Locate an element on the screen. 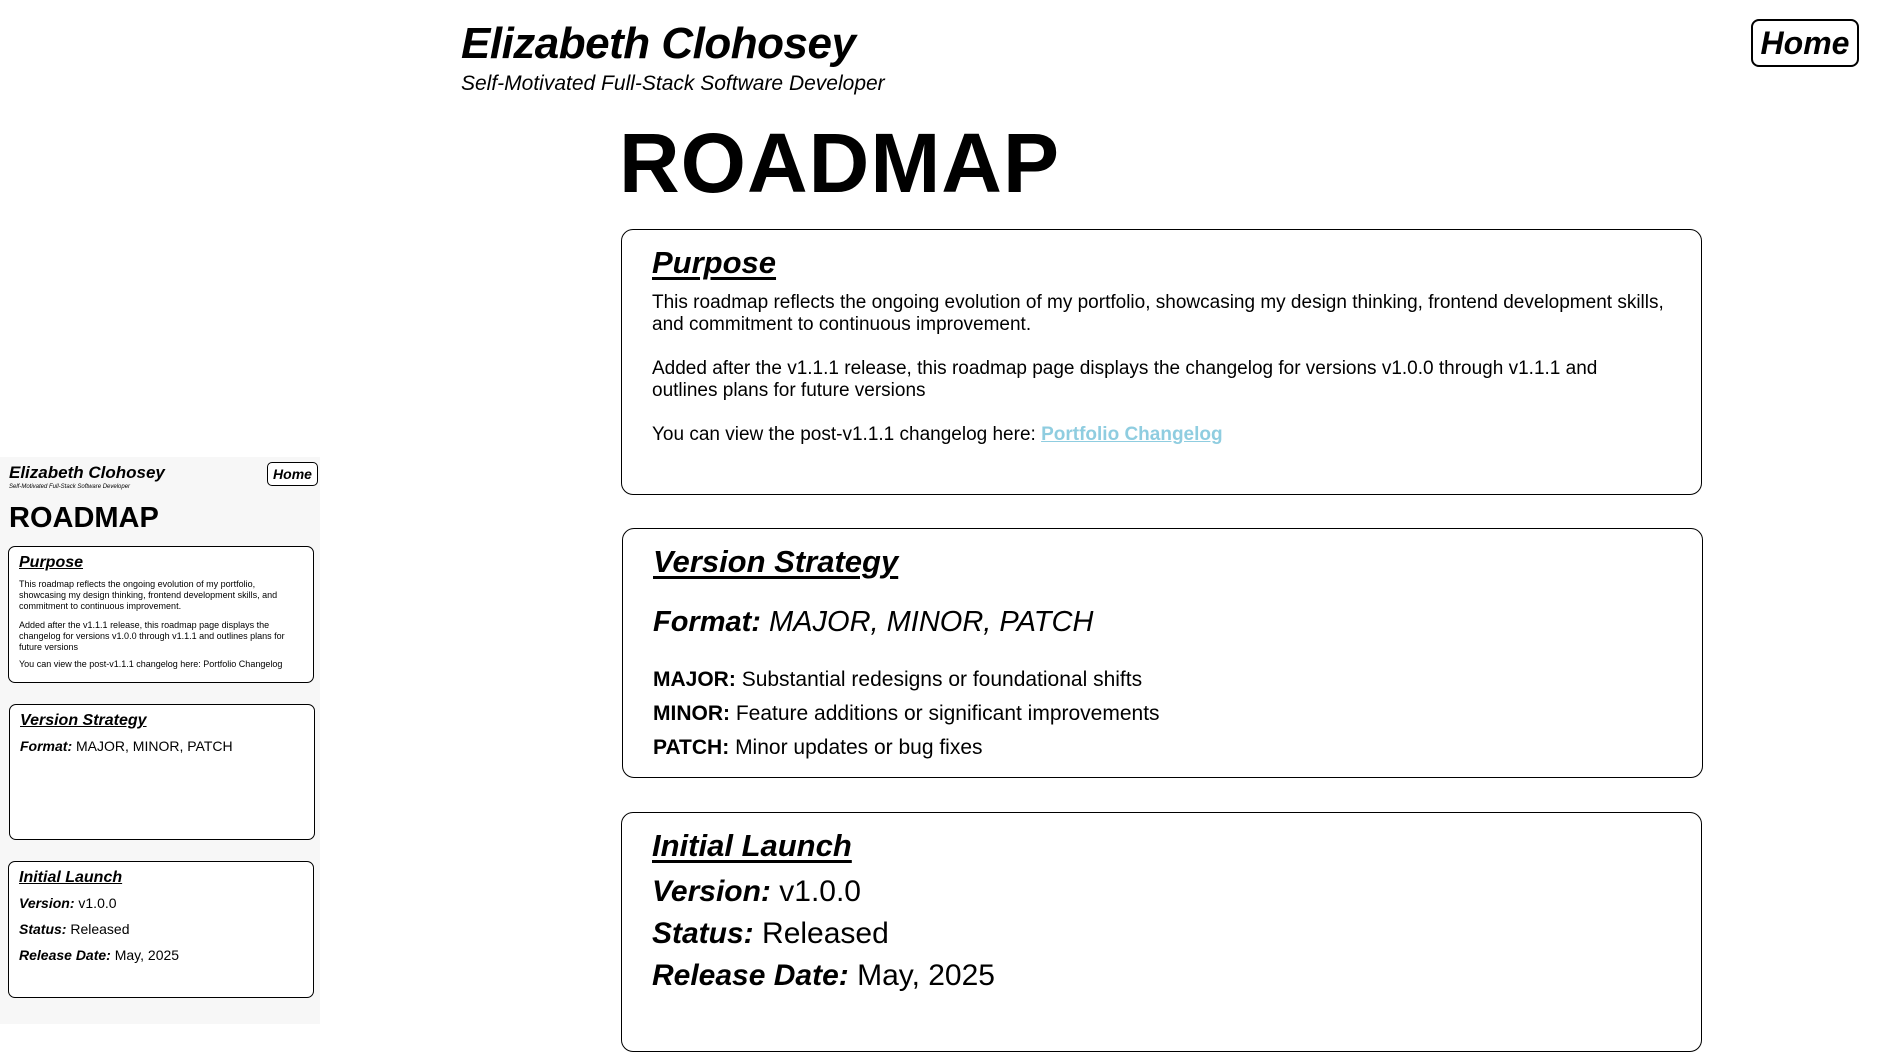  status-value: Released is located at coordinates (825, 933).